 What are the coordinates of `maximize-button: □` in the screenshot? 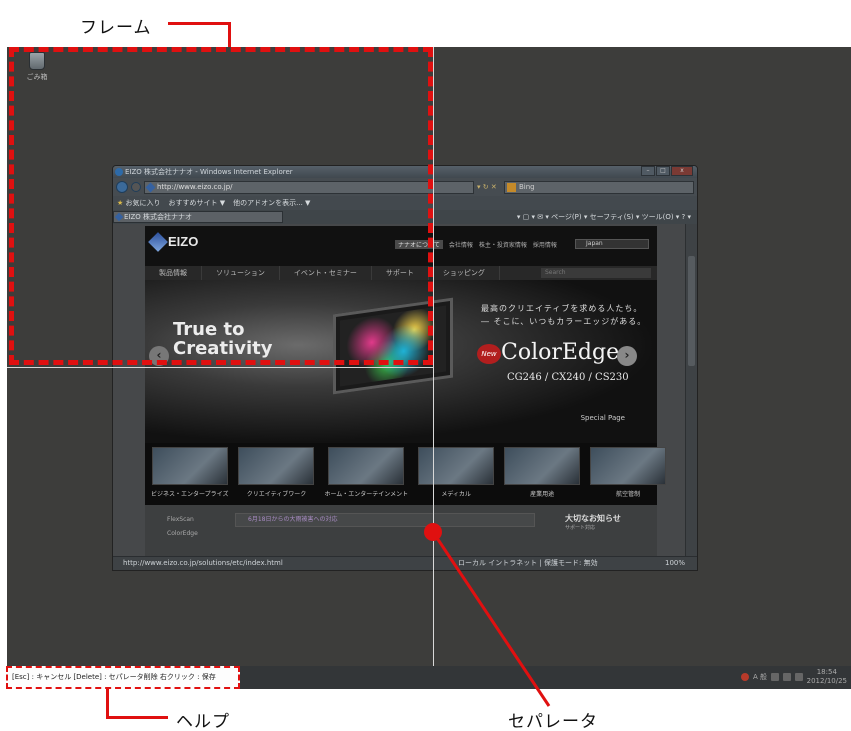 It's located at (663, 171).